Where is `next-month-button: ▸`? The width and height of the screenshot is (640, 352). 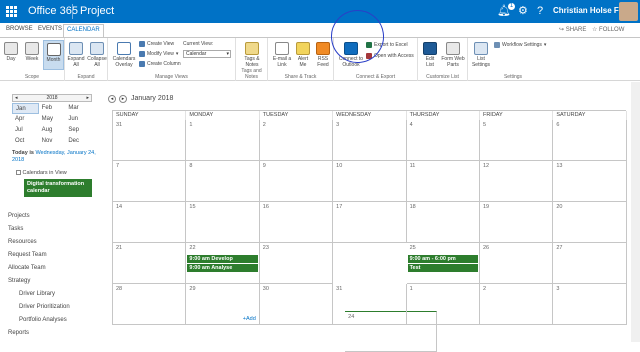
next-month-button: ▸ is located at coordinates (123, 99).